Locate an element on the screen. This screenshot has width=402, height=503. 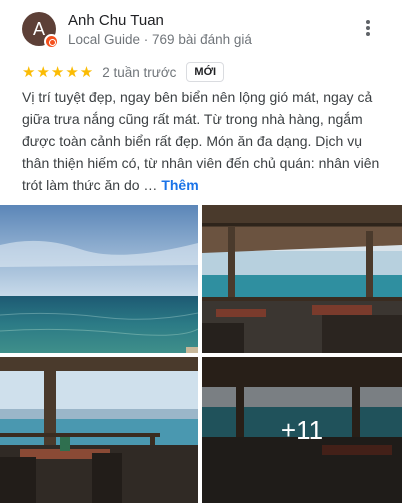
new-badge: MỚI is located at coordinates (205, 72).